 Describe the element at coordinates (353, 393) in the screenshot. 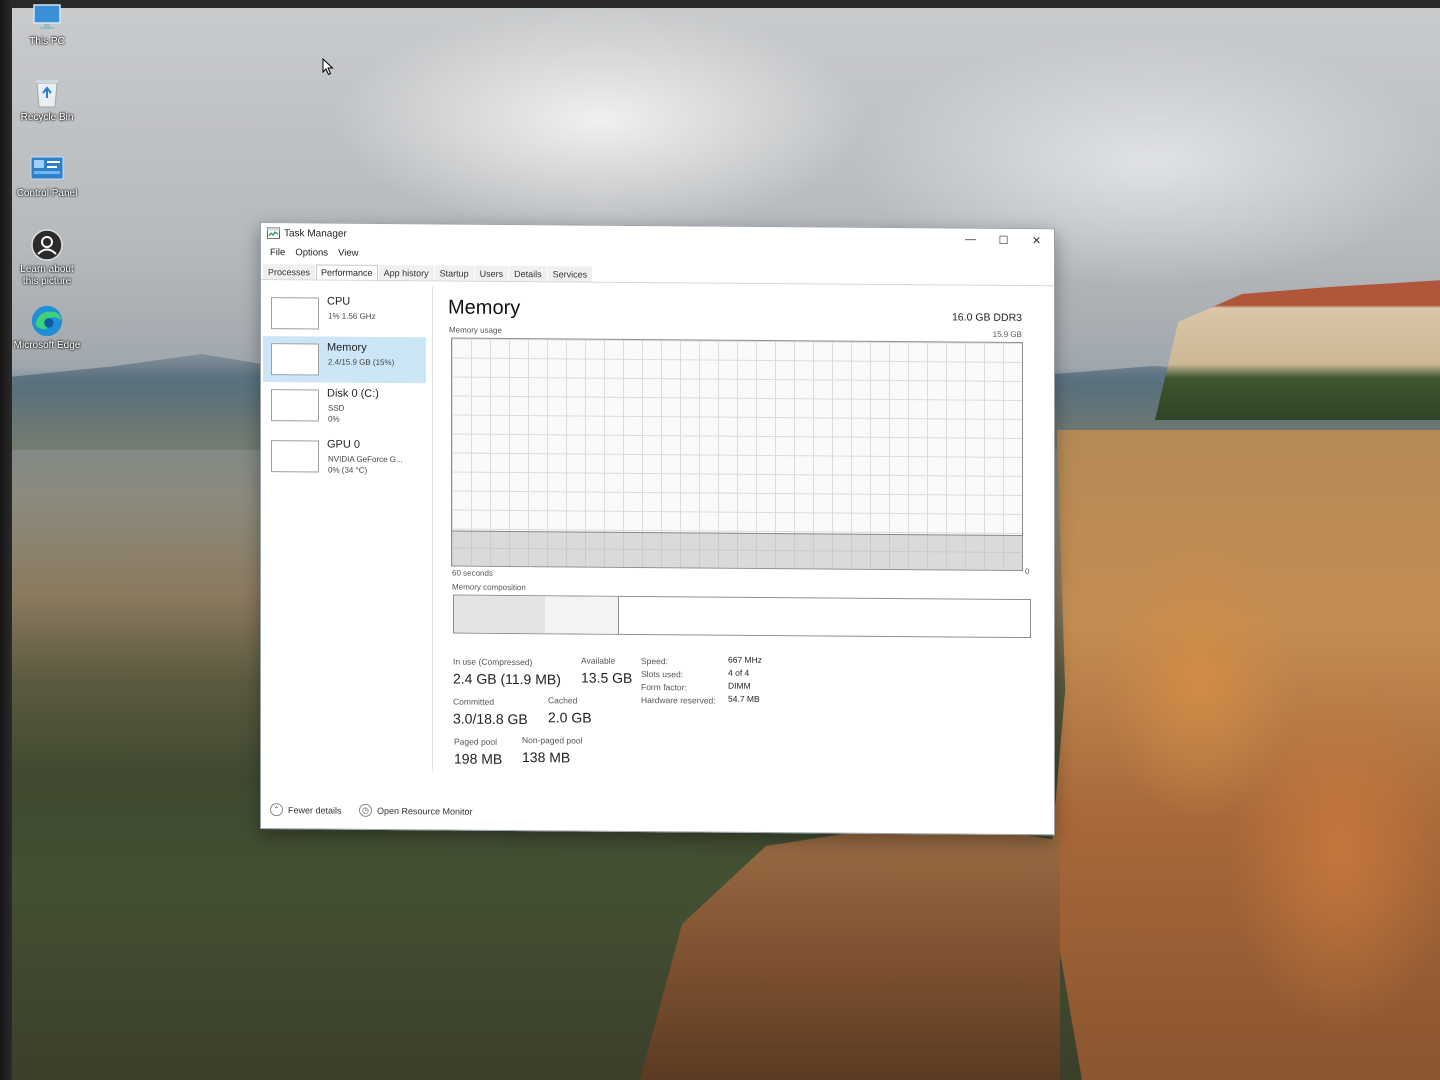

I see `sidebar-item-label: Disk 0 (C:)` at that location.